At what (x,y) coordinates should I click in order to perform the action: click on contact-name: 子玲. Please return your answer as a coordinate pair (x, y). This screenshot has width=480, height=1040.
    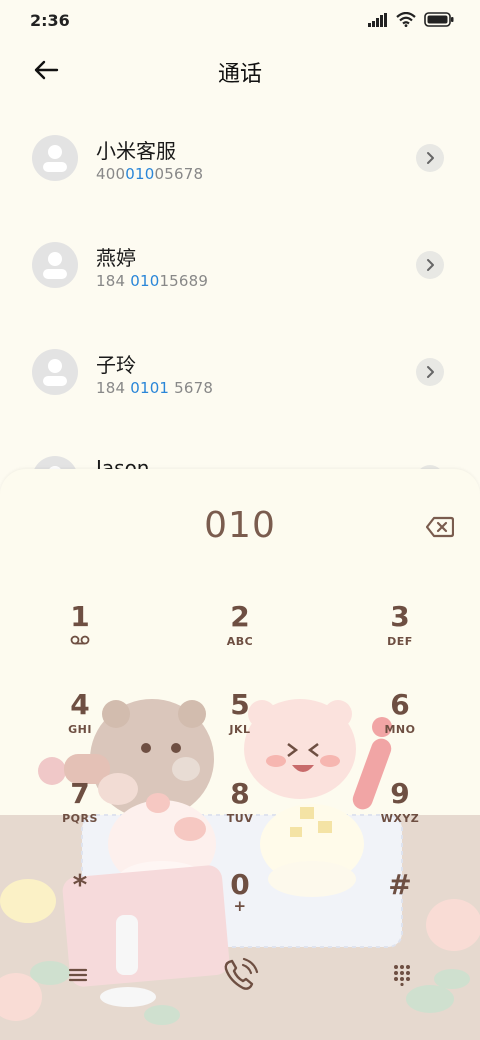
    Looking at the image, I should click on (116, 365).